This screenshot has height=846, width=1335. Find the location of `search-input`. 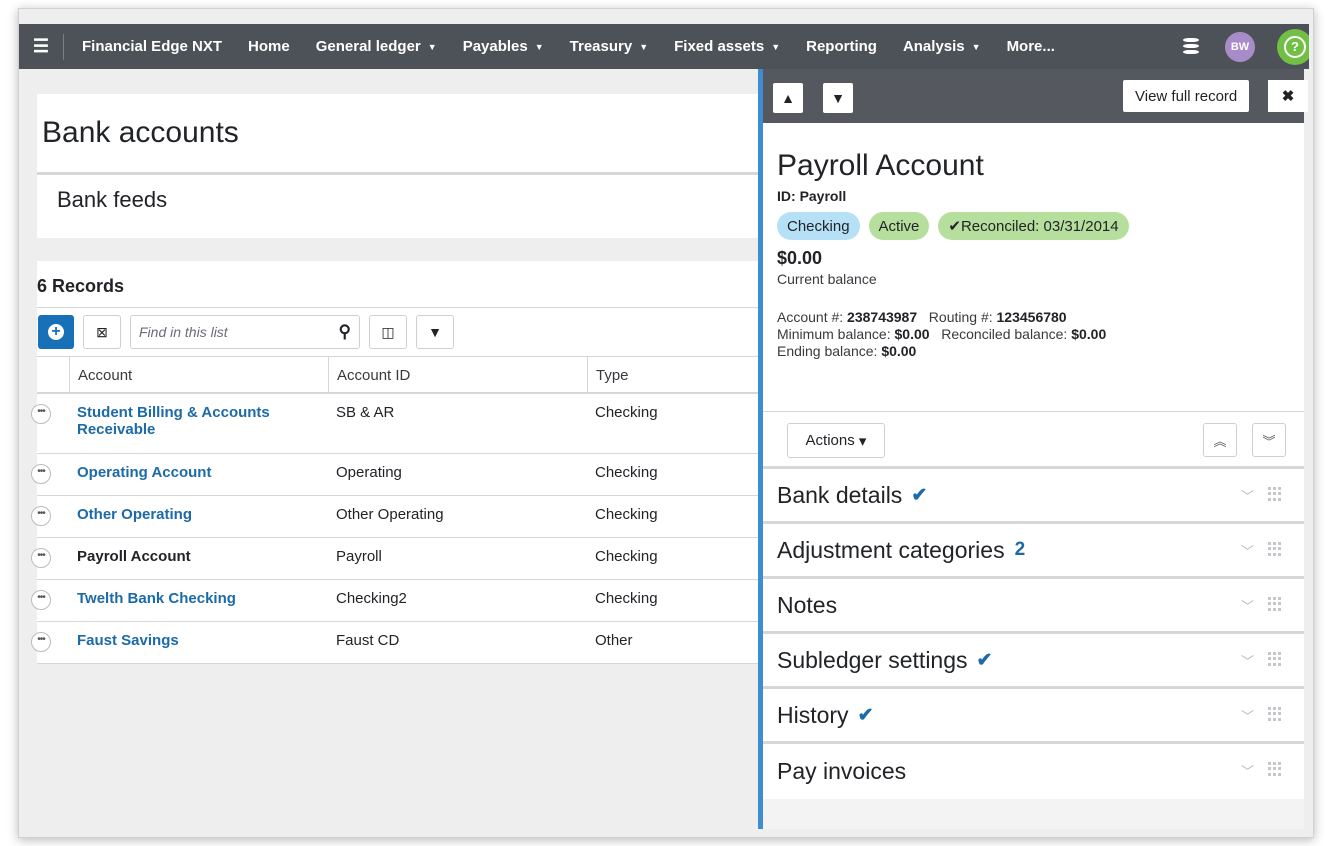

search-input is located at coordinates (219, 332).